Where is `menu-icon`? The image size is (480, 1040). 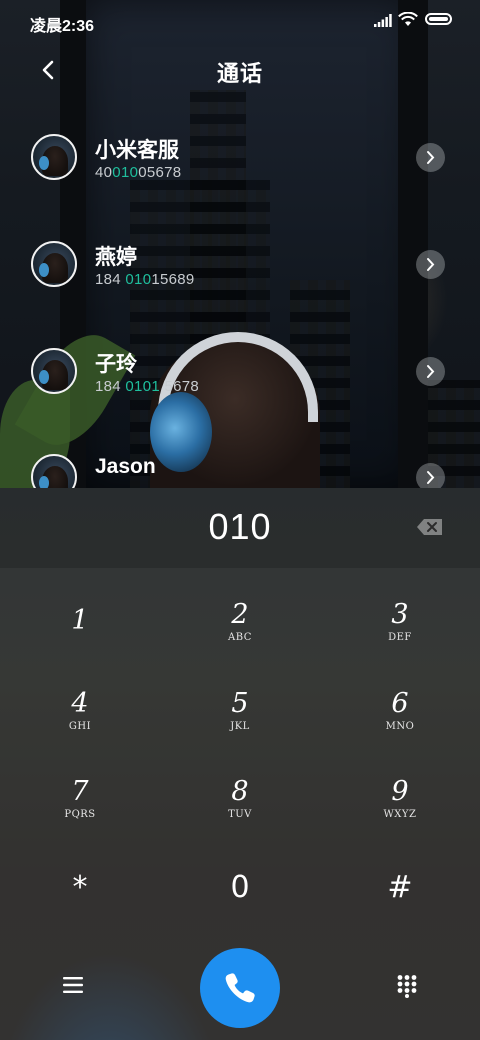
menu-icon is located at coordinates (73, 985).